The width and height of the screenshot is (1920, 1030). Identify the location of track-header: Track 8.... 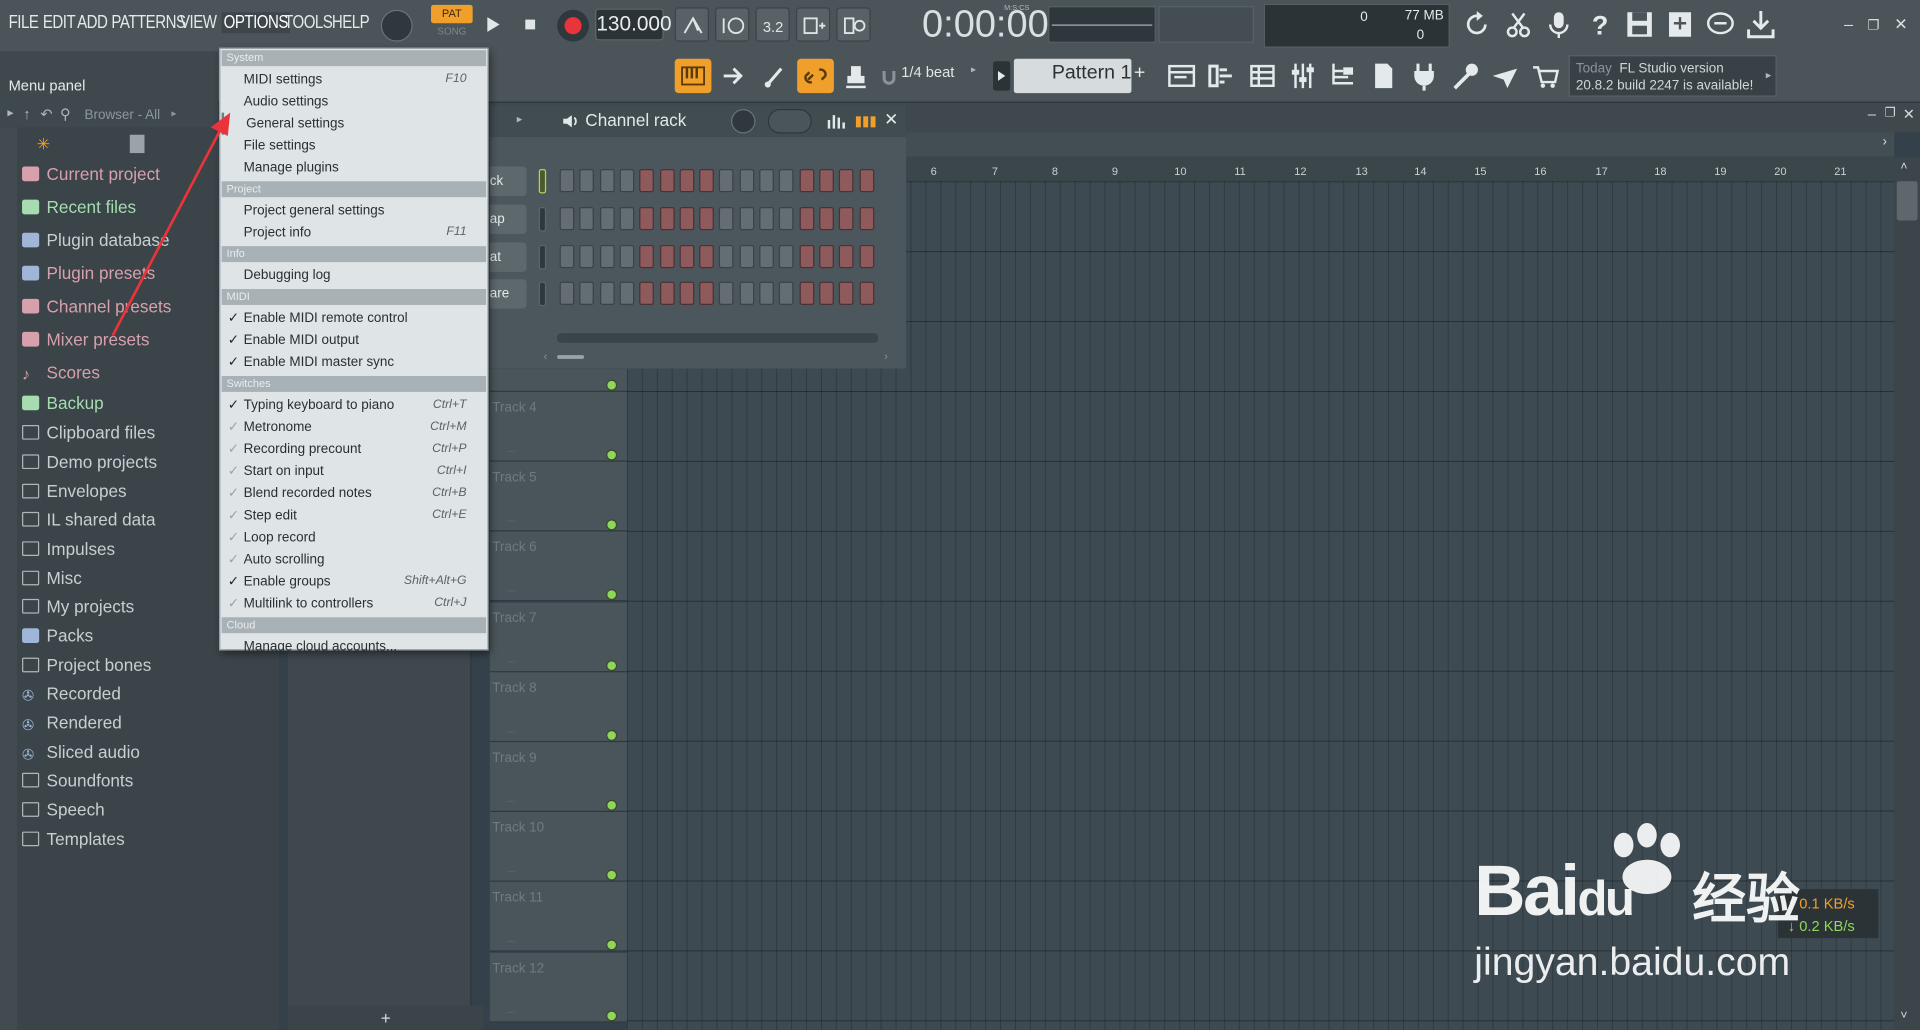
(558, 707).